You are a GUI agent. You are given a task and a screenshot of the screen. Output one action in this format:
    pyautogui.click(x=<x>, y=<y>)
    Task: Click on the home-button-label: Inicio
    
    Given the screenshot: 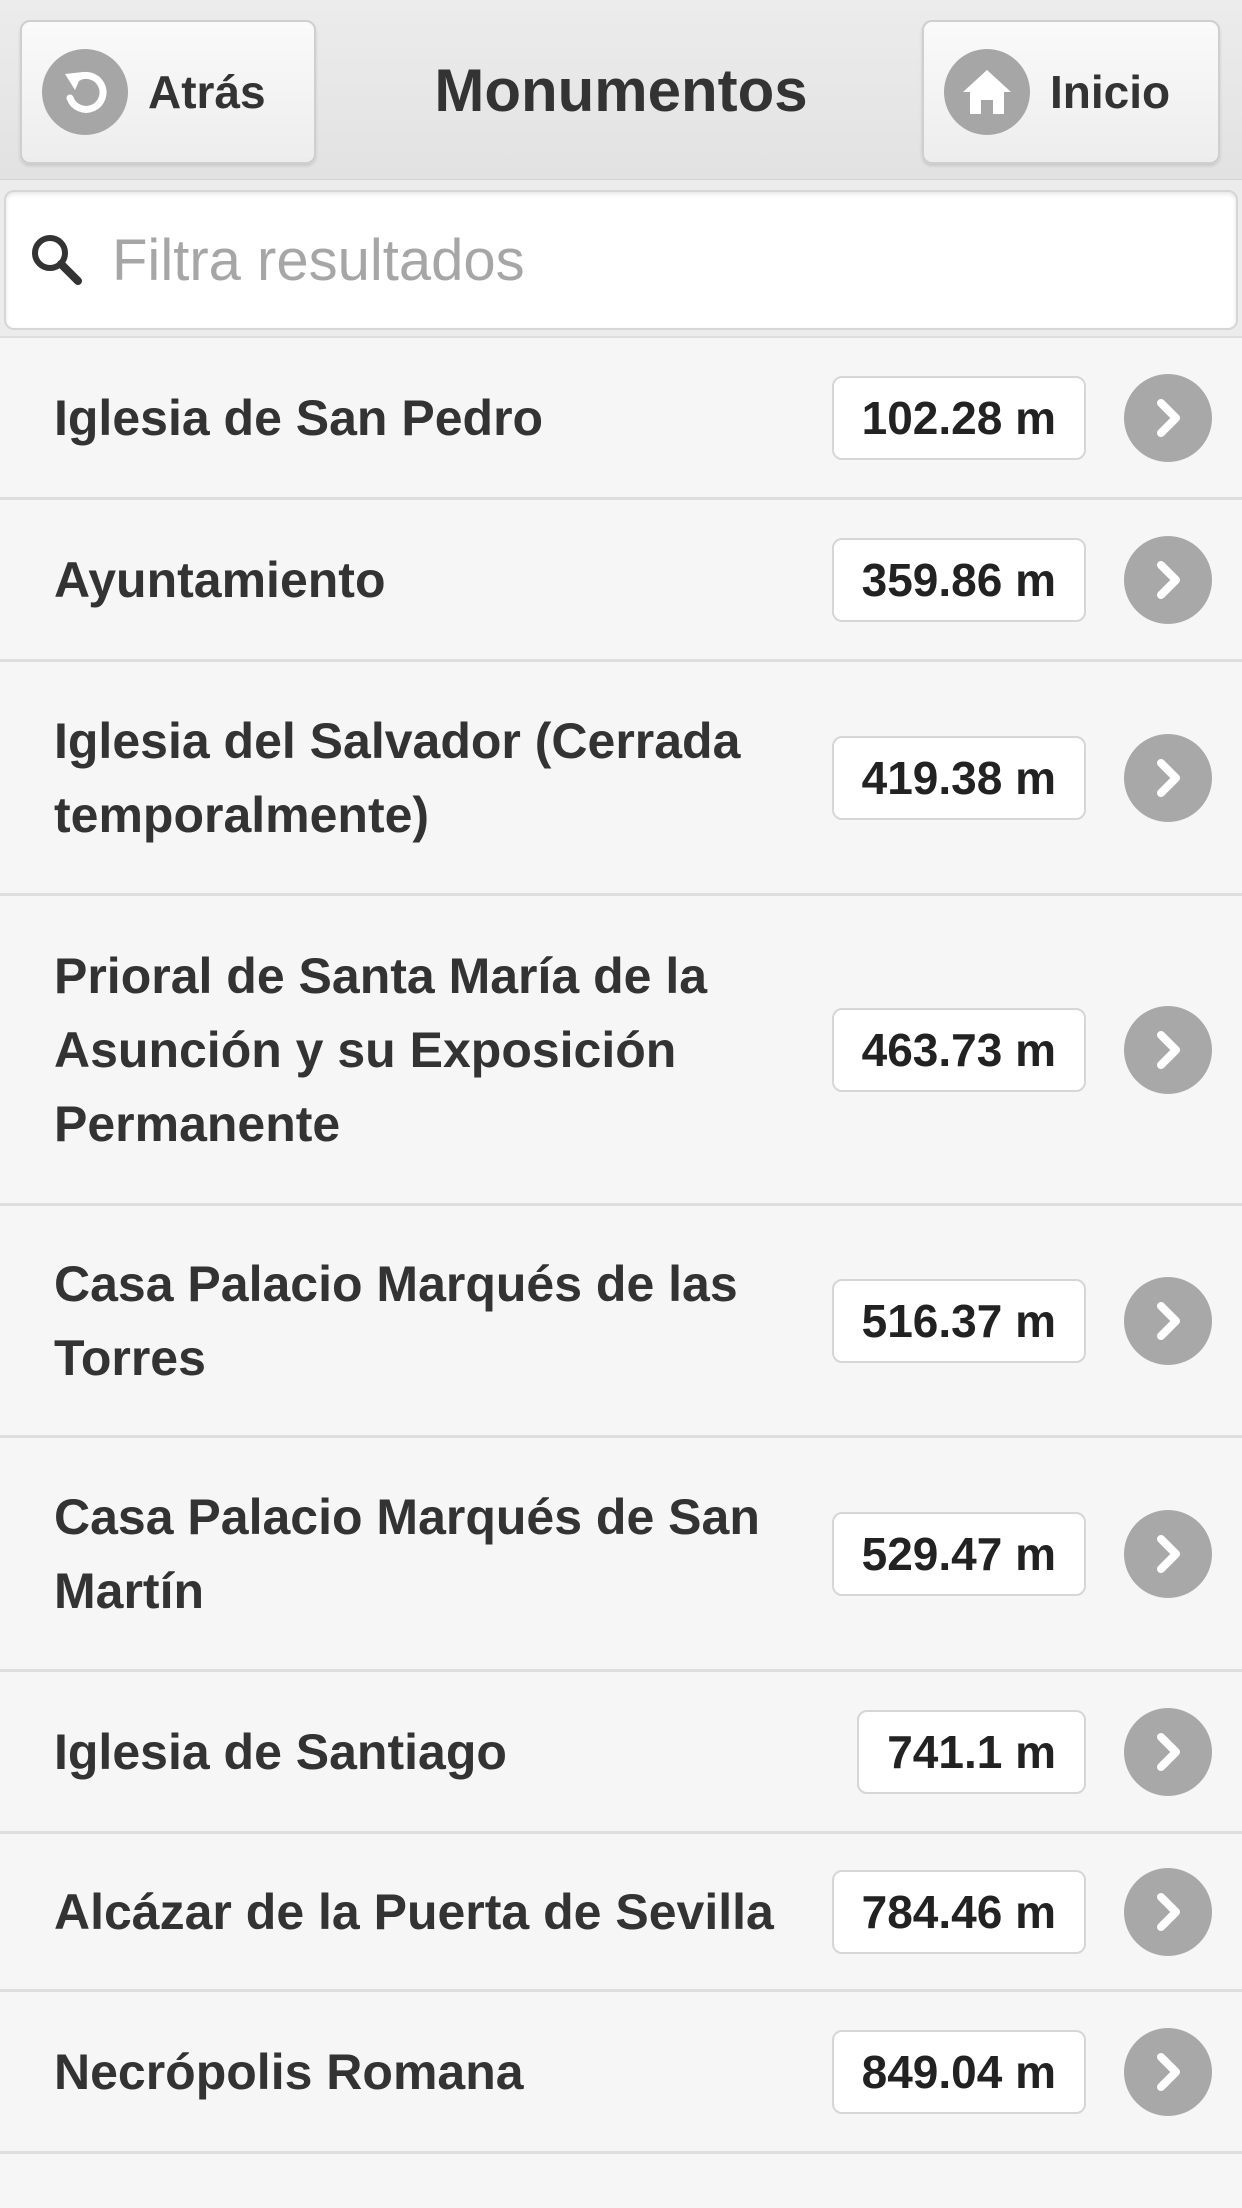 What is the action you would take?
    pyautogui.click(x=1110, y=92)
    